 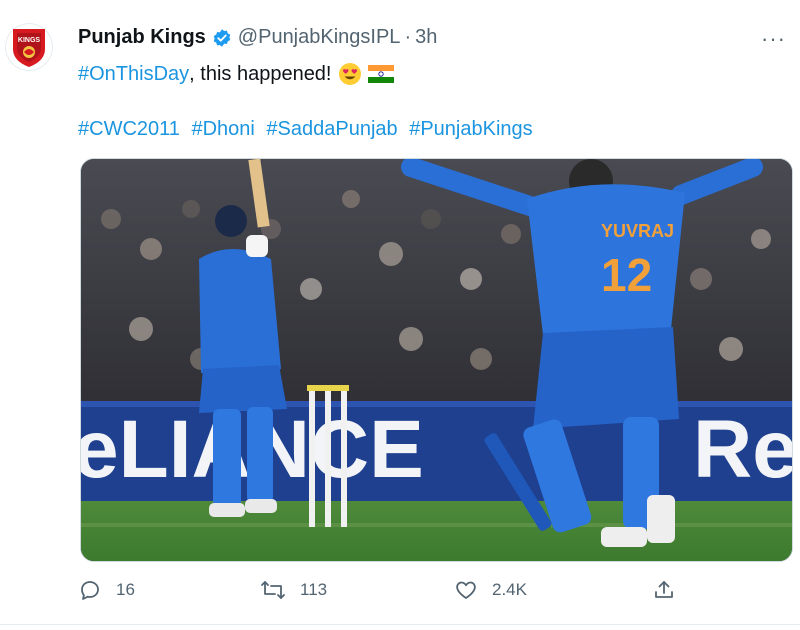 What do you see at coordinates (470, 129) in the screenshot?
I see `hashtag-link: #PunjabKings` at bounding box center [470, 129].